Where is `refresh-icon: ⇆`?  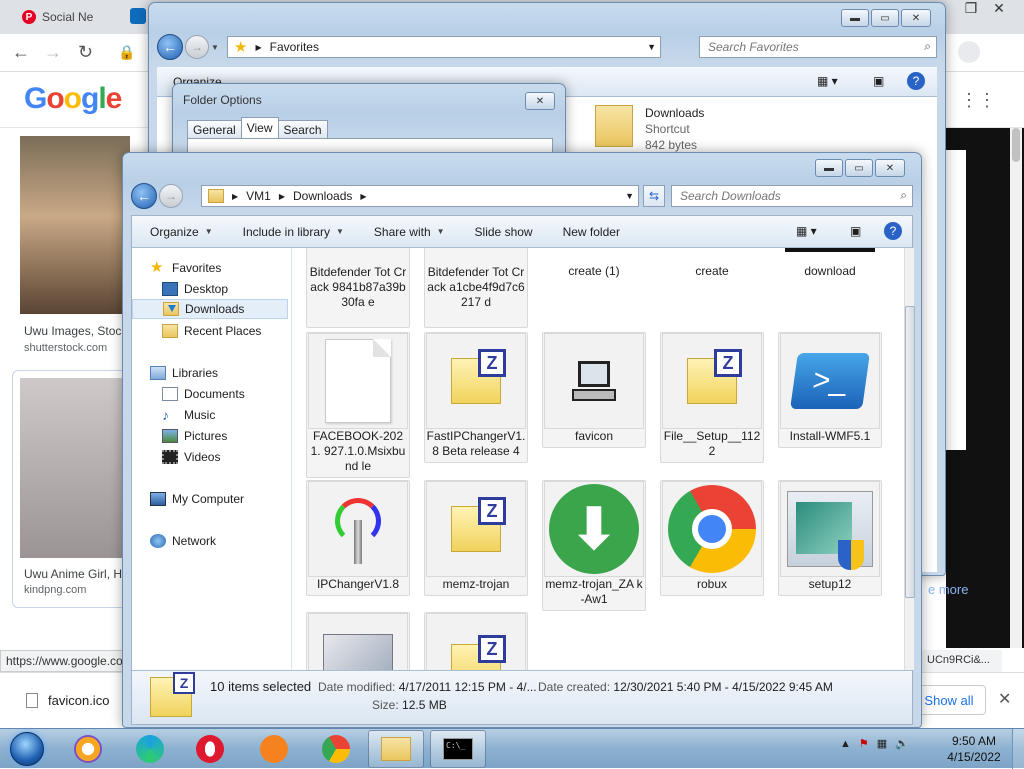
refresh-icon: ⇆ is located at coordinates (654, 196).